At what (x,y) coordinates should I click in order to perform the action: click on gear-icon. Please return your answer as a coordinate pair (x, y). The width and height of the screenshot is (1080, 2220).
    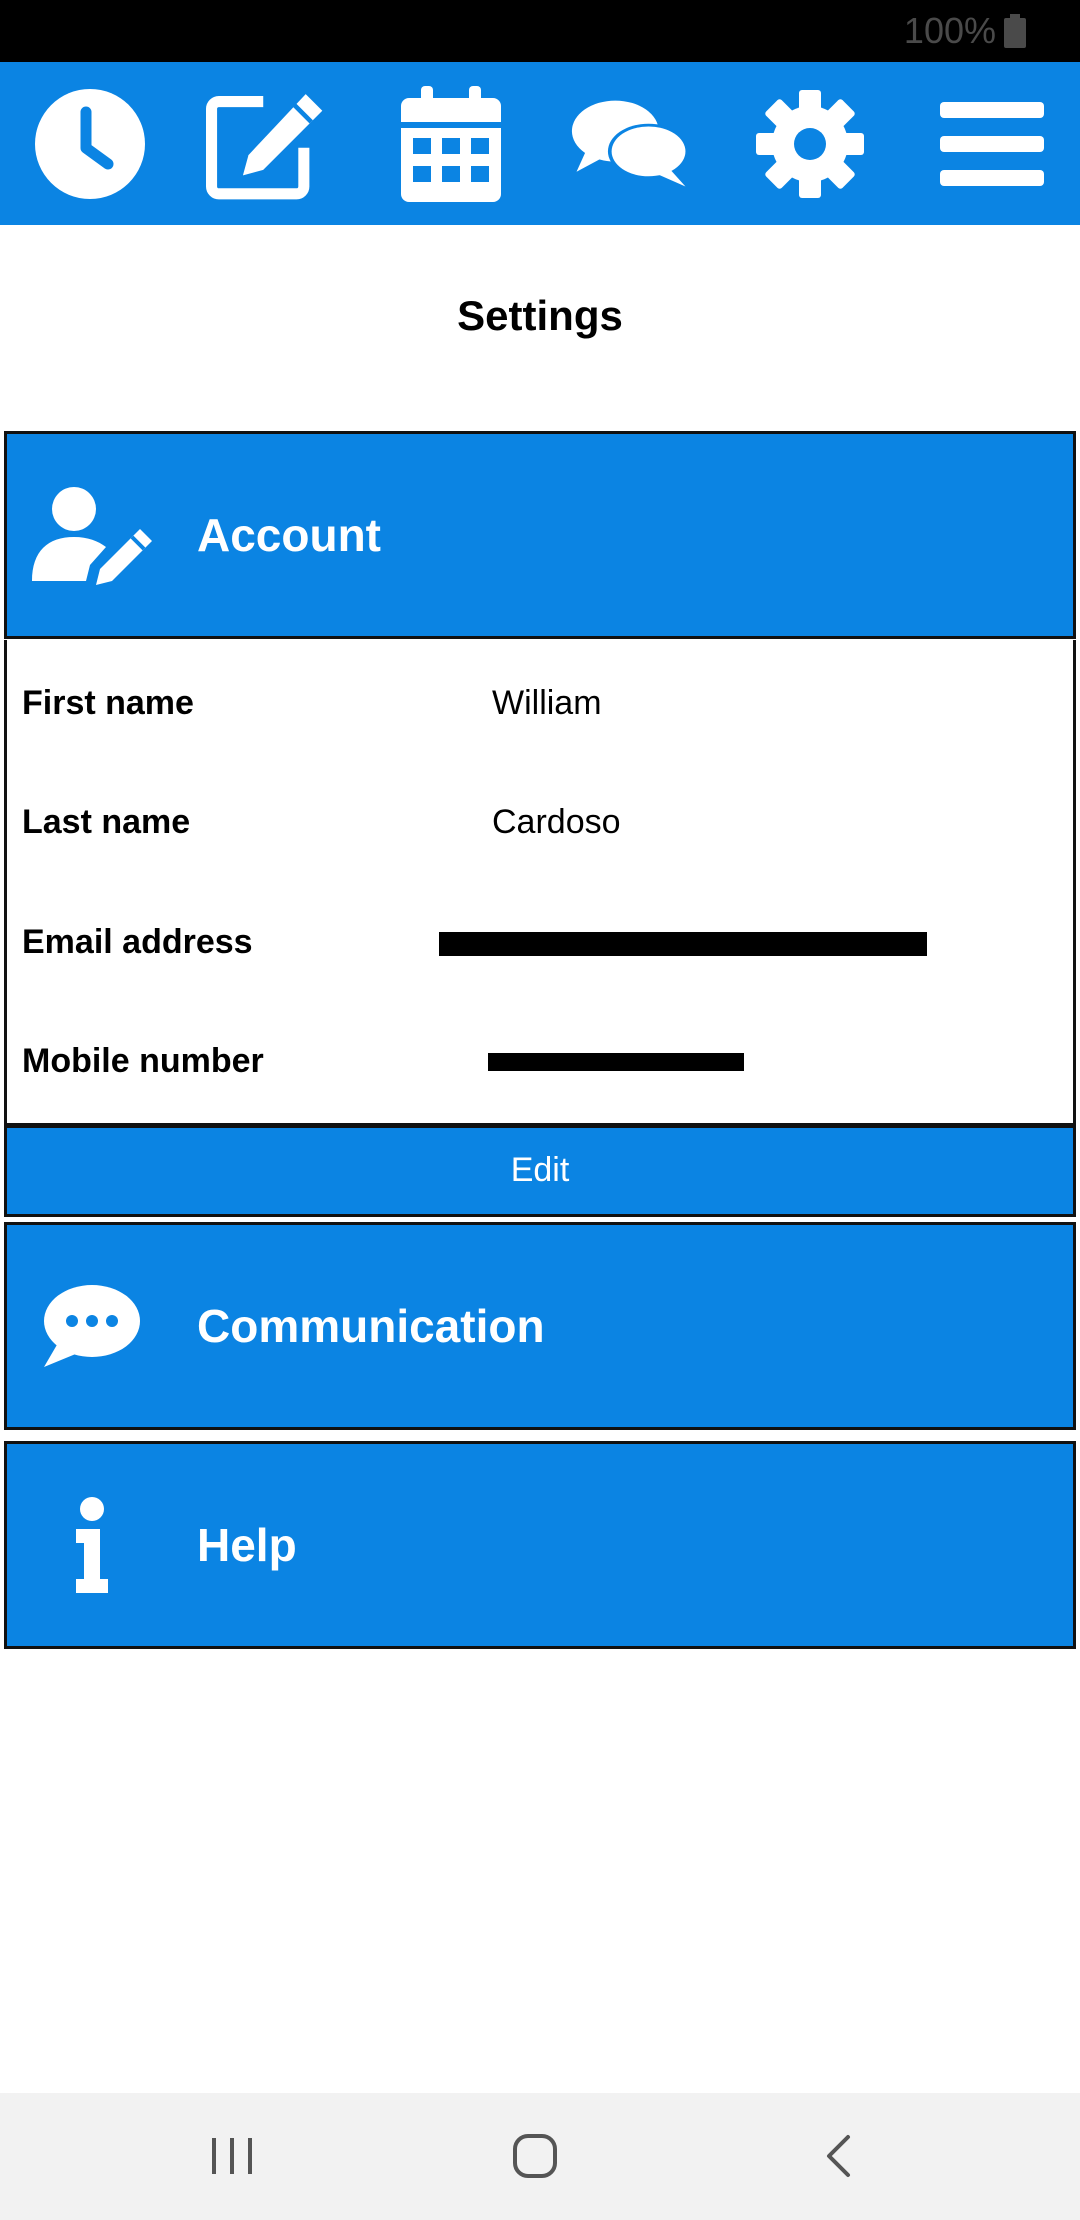
    Looking at the image, I should click on (810, 144).